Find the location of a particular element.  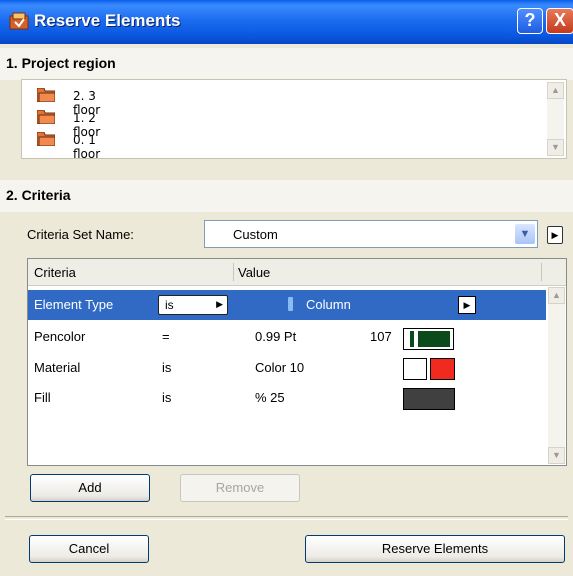

reserve-app-icon is located at coordinates (19, 21).